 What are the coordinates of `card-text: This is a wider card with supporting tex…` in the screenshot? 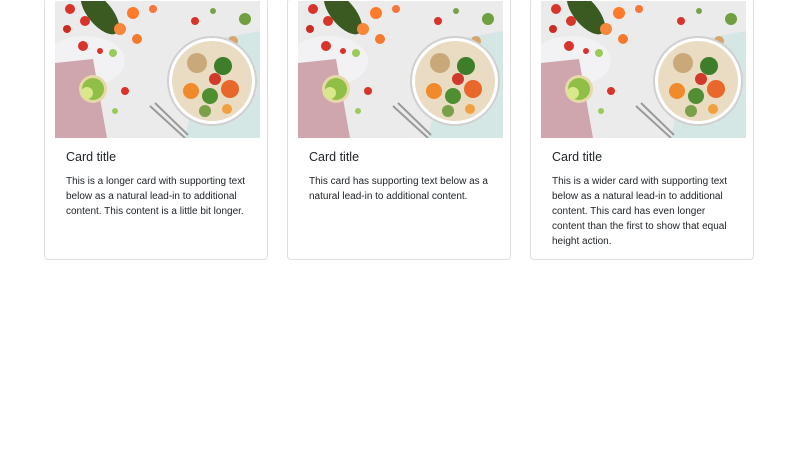 It's located at (640, 211).